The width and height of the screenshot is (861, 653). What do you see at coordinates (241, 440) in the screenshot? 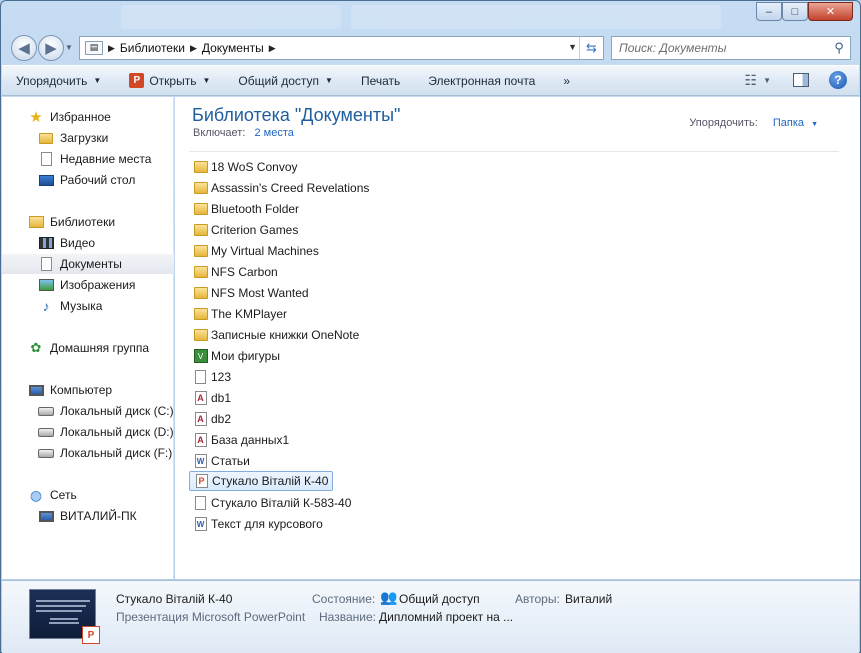
I see `list-item: A База данных1` at bounding box center [241, 440].